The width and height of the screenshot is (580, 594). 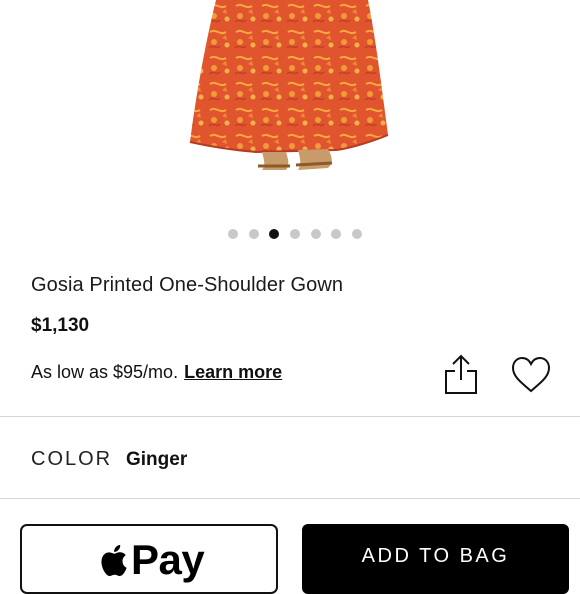 What do you see at coordinates (289, 85) in the screenshot?
I see `dress-image` at bounding box center [289, 85].